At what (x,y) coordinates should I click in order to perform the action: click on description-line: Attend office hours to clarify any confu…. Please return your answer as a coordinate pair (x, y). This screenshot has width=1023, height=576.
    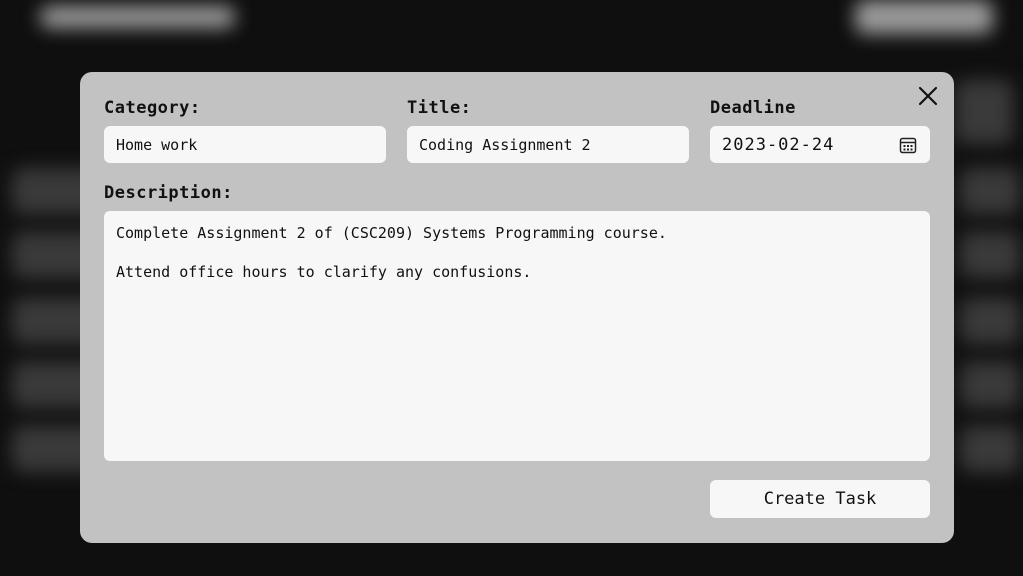
    Looking at the image, I should click on (324, 272).